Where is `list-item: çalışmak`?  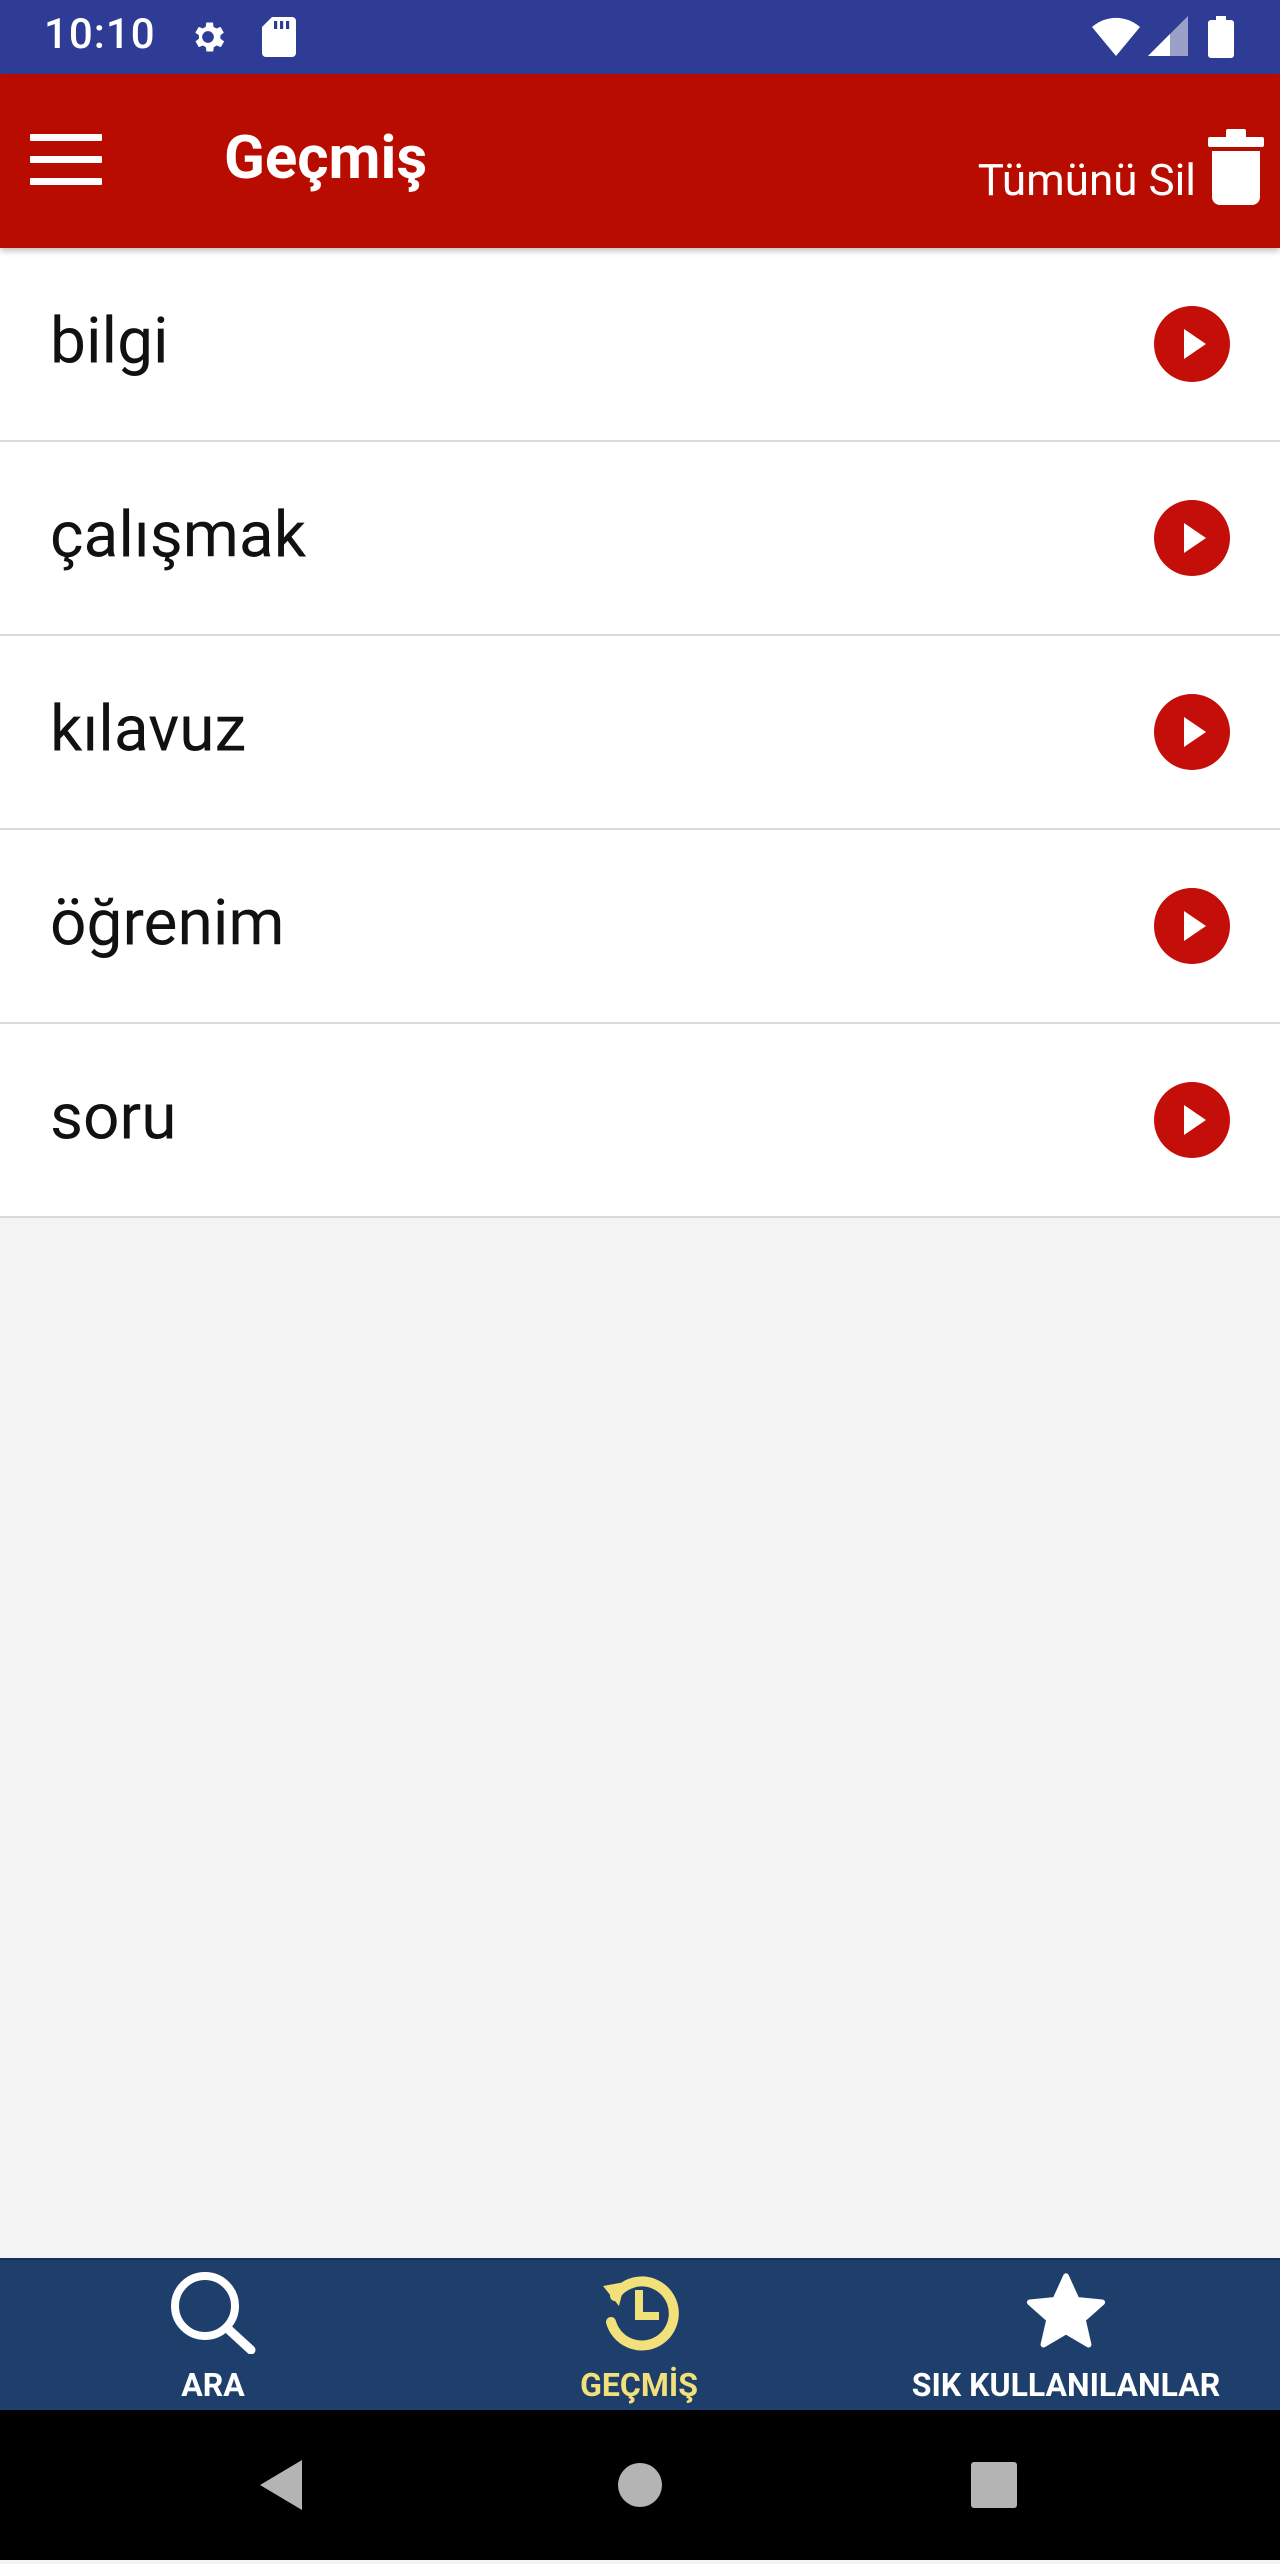 list-item: çalışmak is located at coordinates (640, 539).